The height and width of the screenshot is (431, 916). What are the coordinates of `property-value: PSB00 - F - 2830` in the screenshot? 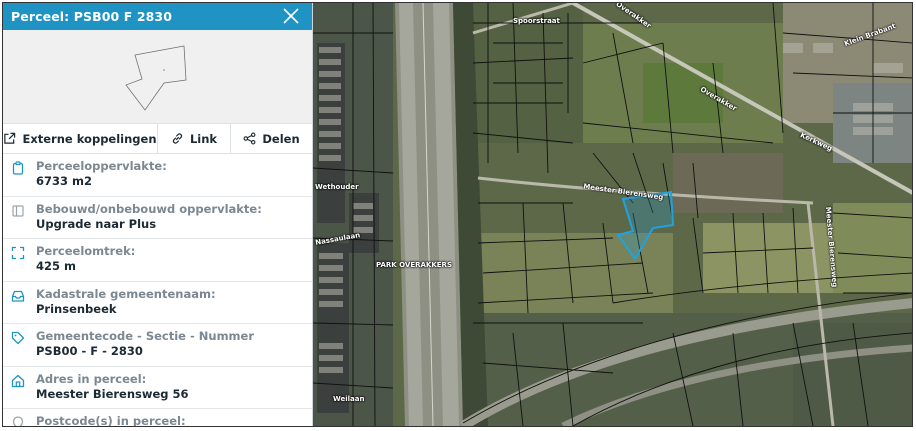 It's located at (89, 351).